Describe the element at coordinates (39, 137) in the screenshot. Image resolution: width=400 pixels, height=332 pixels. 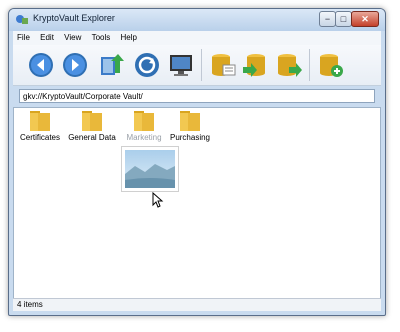
I see `folder-label: Certificates` at that location.